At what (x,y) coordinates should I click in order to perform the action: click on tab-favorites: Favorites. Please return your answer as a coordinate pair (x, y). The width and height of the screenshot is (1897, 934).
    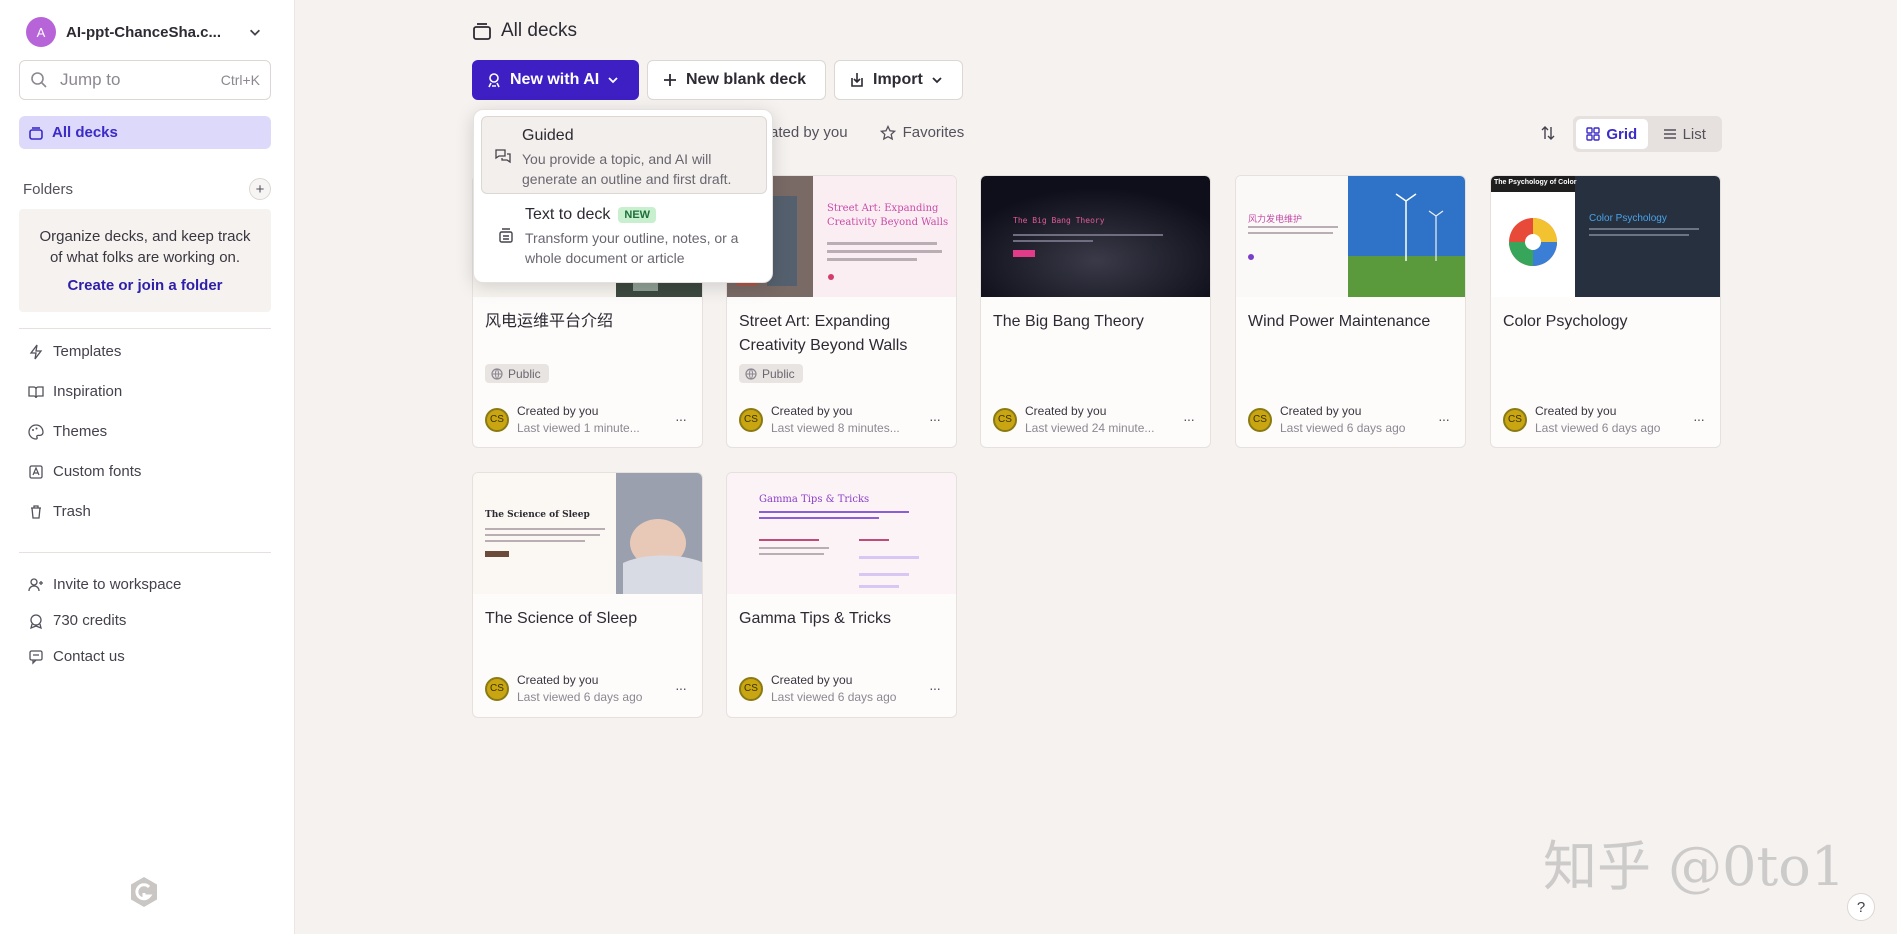
    Looking at the image, I should click on (934, 132).